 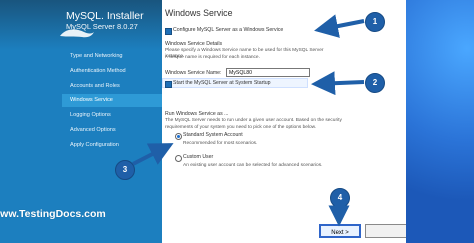 I want to click on callout-1-badge: 1, so click(x=375, y=22).